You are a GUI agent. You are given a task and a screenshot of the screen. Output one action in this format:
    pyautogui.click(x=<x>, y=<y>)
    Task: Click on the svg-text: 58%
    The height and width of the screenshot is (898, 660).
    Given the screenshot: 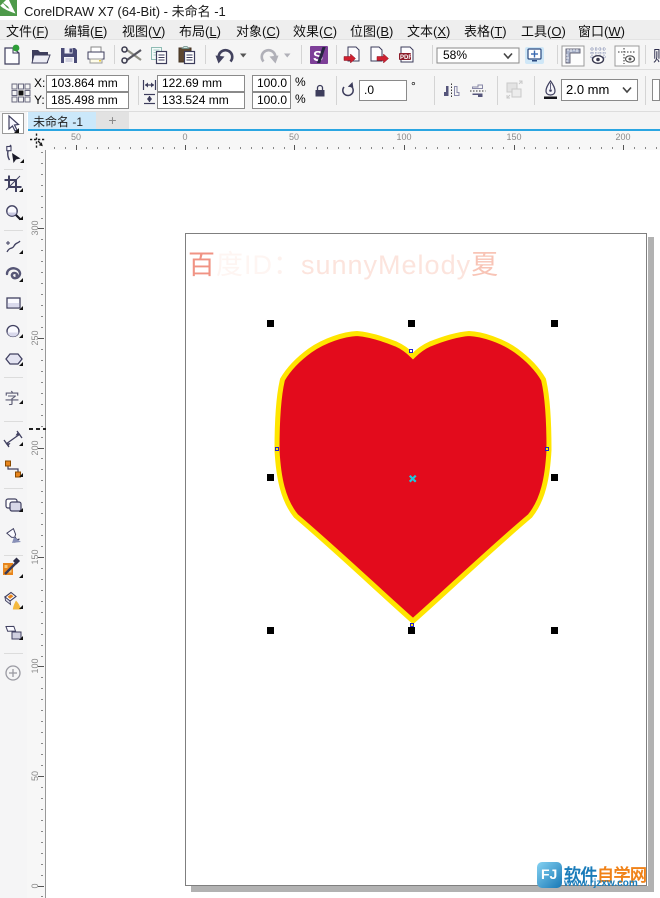 What is the action you would take?
    pyautogui.click(x=455, y=55)
    